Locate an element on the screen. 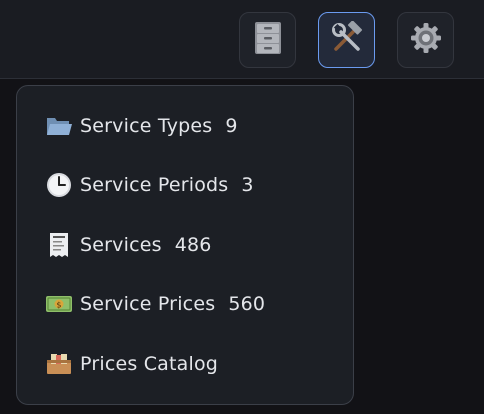  hammer-wrench-icon is located at coordinates (347, 39).